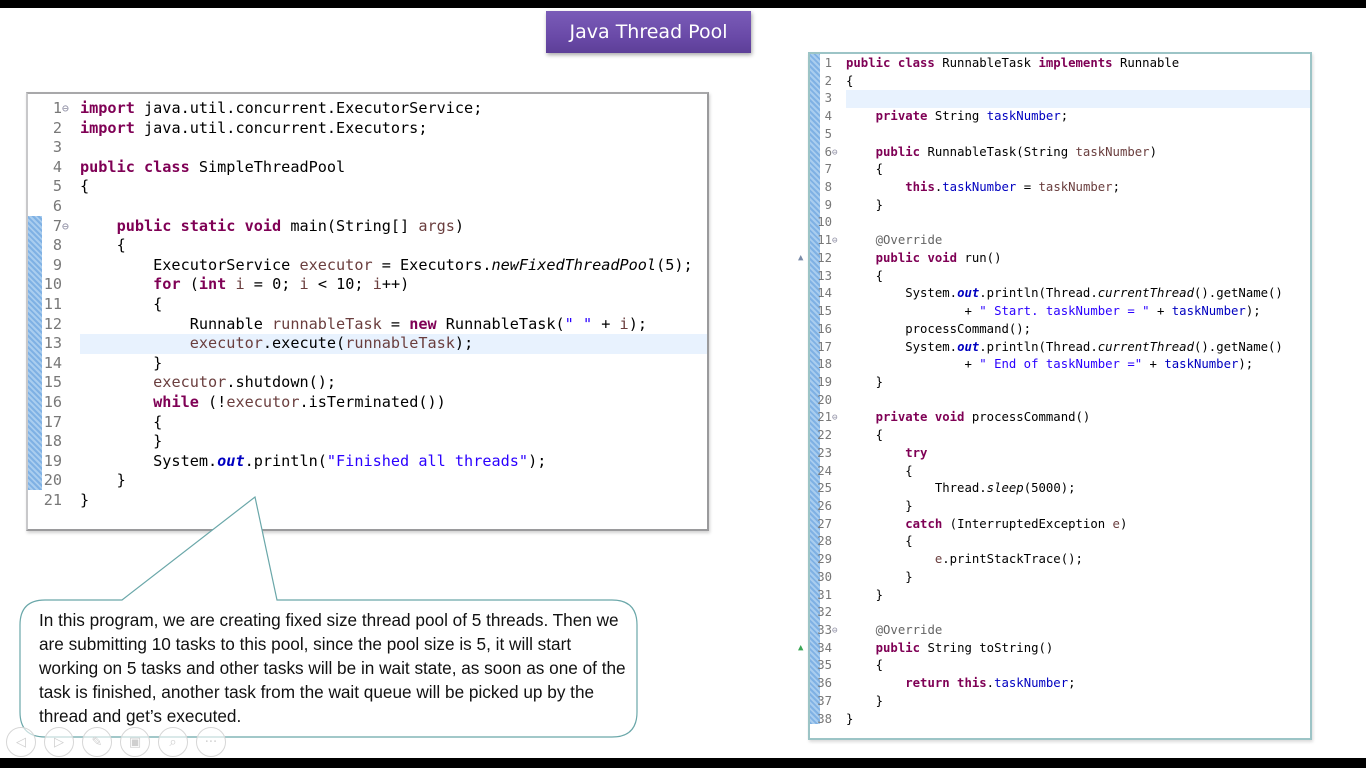 This screenshot has height=768, width=1366. What do you see at coordinates (1060, 666) in the screenshot?
I see `code-line: 35 {` at bounding box center [1060, 666].